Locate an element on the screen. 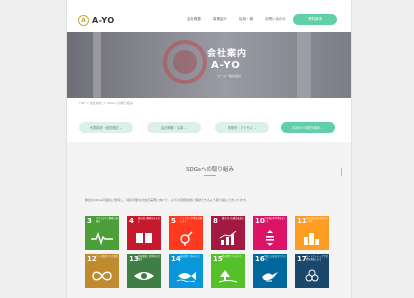 The image size is (414, 298). dove-icon is located at coordinates (270, 276).